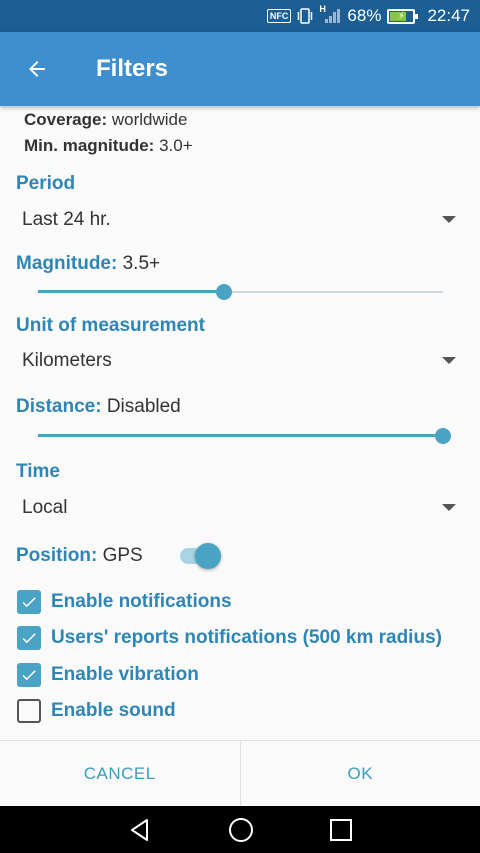  Describe the element at coordinates (403, 16) in the screenshot. I see `battery-icon: ⚡` at that location.